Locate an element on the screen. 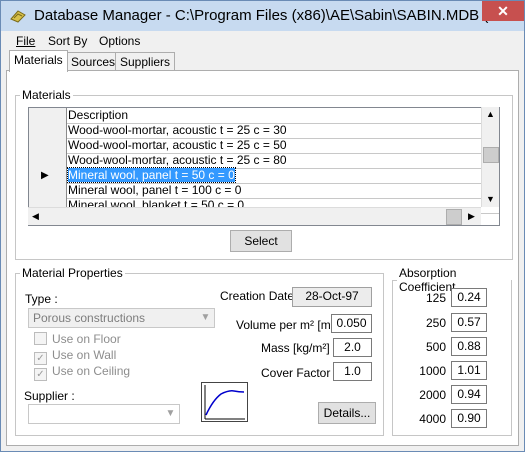 This screenshot has height=452, width=525. creation-date-field: 28-Oct-97 is located at coordinates (332, 297).